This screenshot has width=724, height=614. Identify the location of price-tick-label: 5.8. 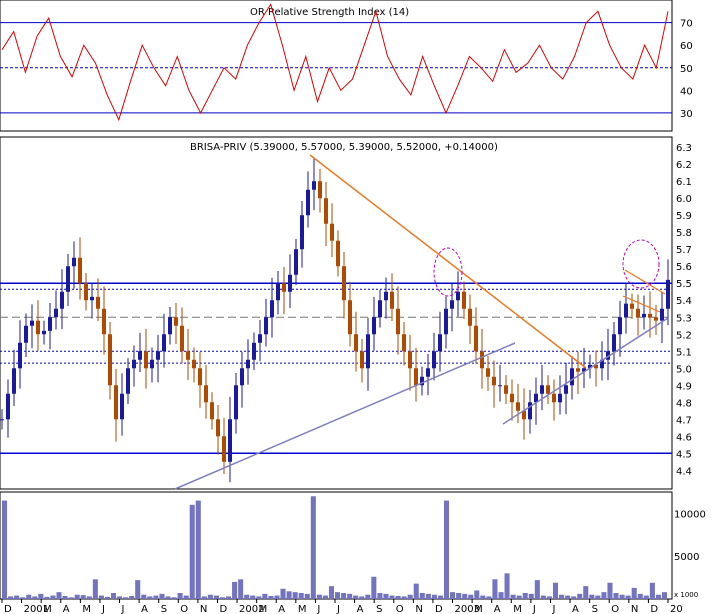
(684, 233).